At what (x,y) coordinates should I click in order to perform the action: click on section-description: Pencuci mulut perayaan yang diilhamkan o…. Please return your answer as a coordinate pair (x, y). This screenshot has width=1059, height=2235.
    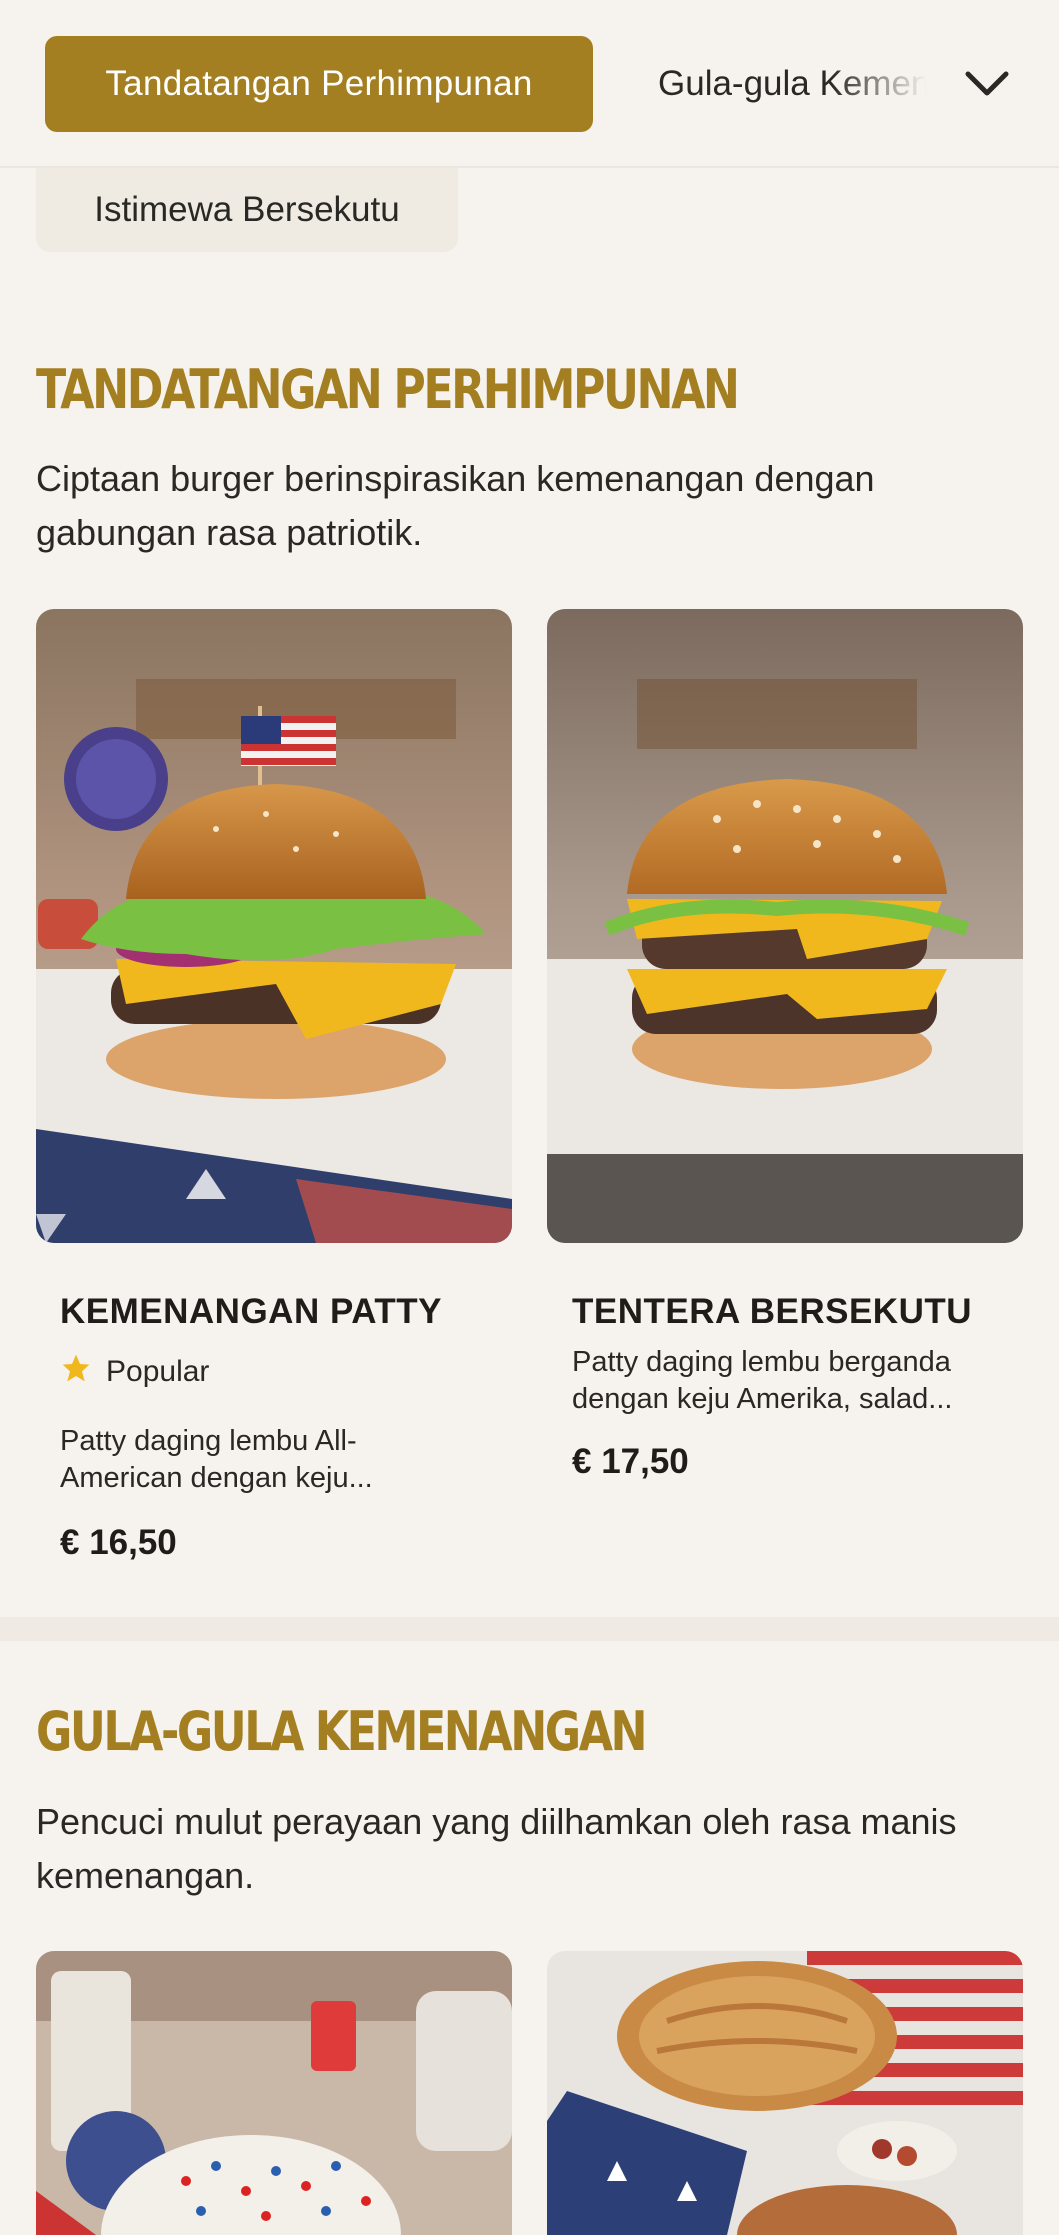
    Looking at the image, I should click on (496, 1848).